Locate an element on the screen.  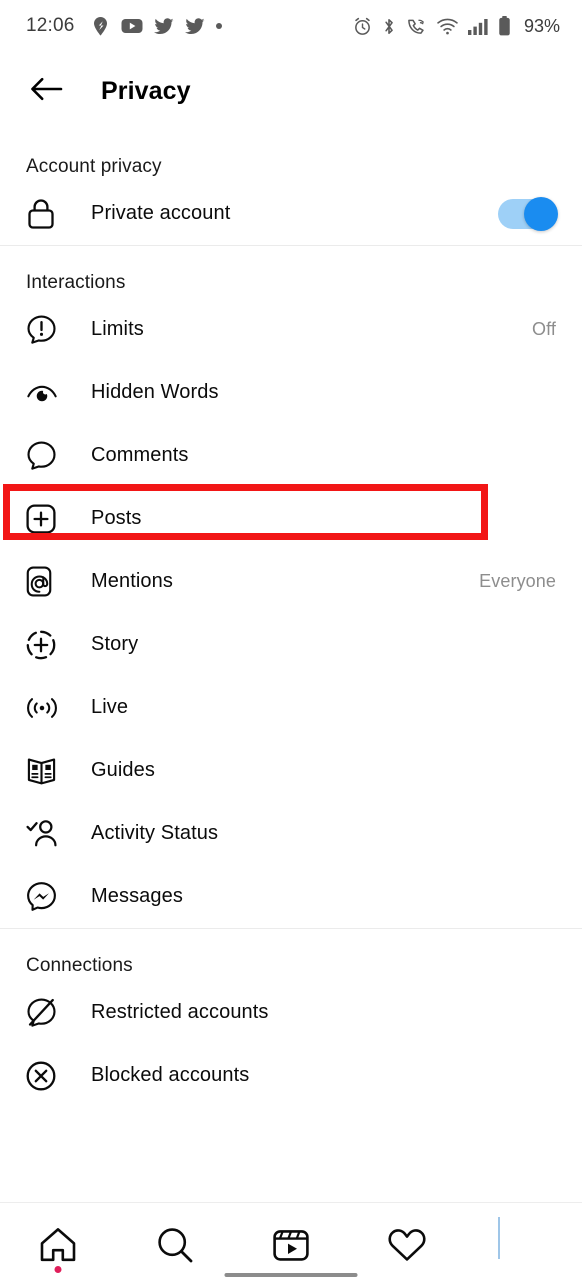
row-label-posts: Posts is located at coordinates (116, 518).